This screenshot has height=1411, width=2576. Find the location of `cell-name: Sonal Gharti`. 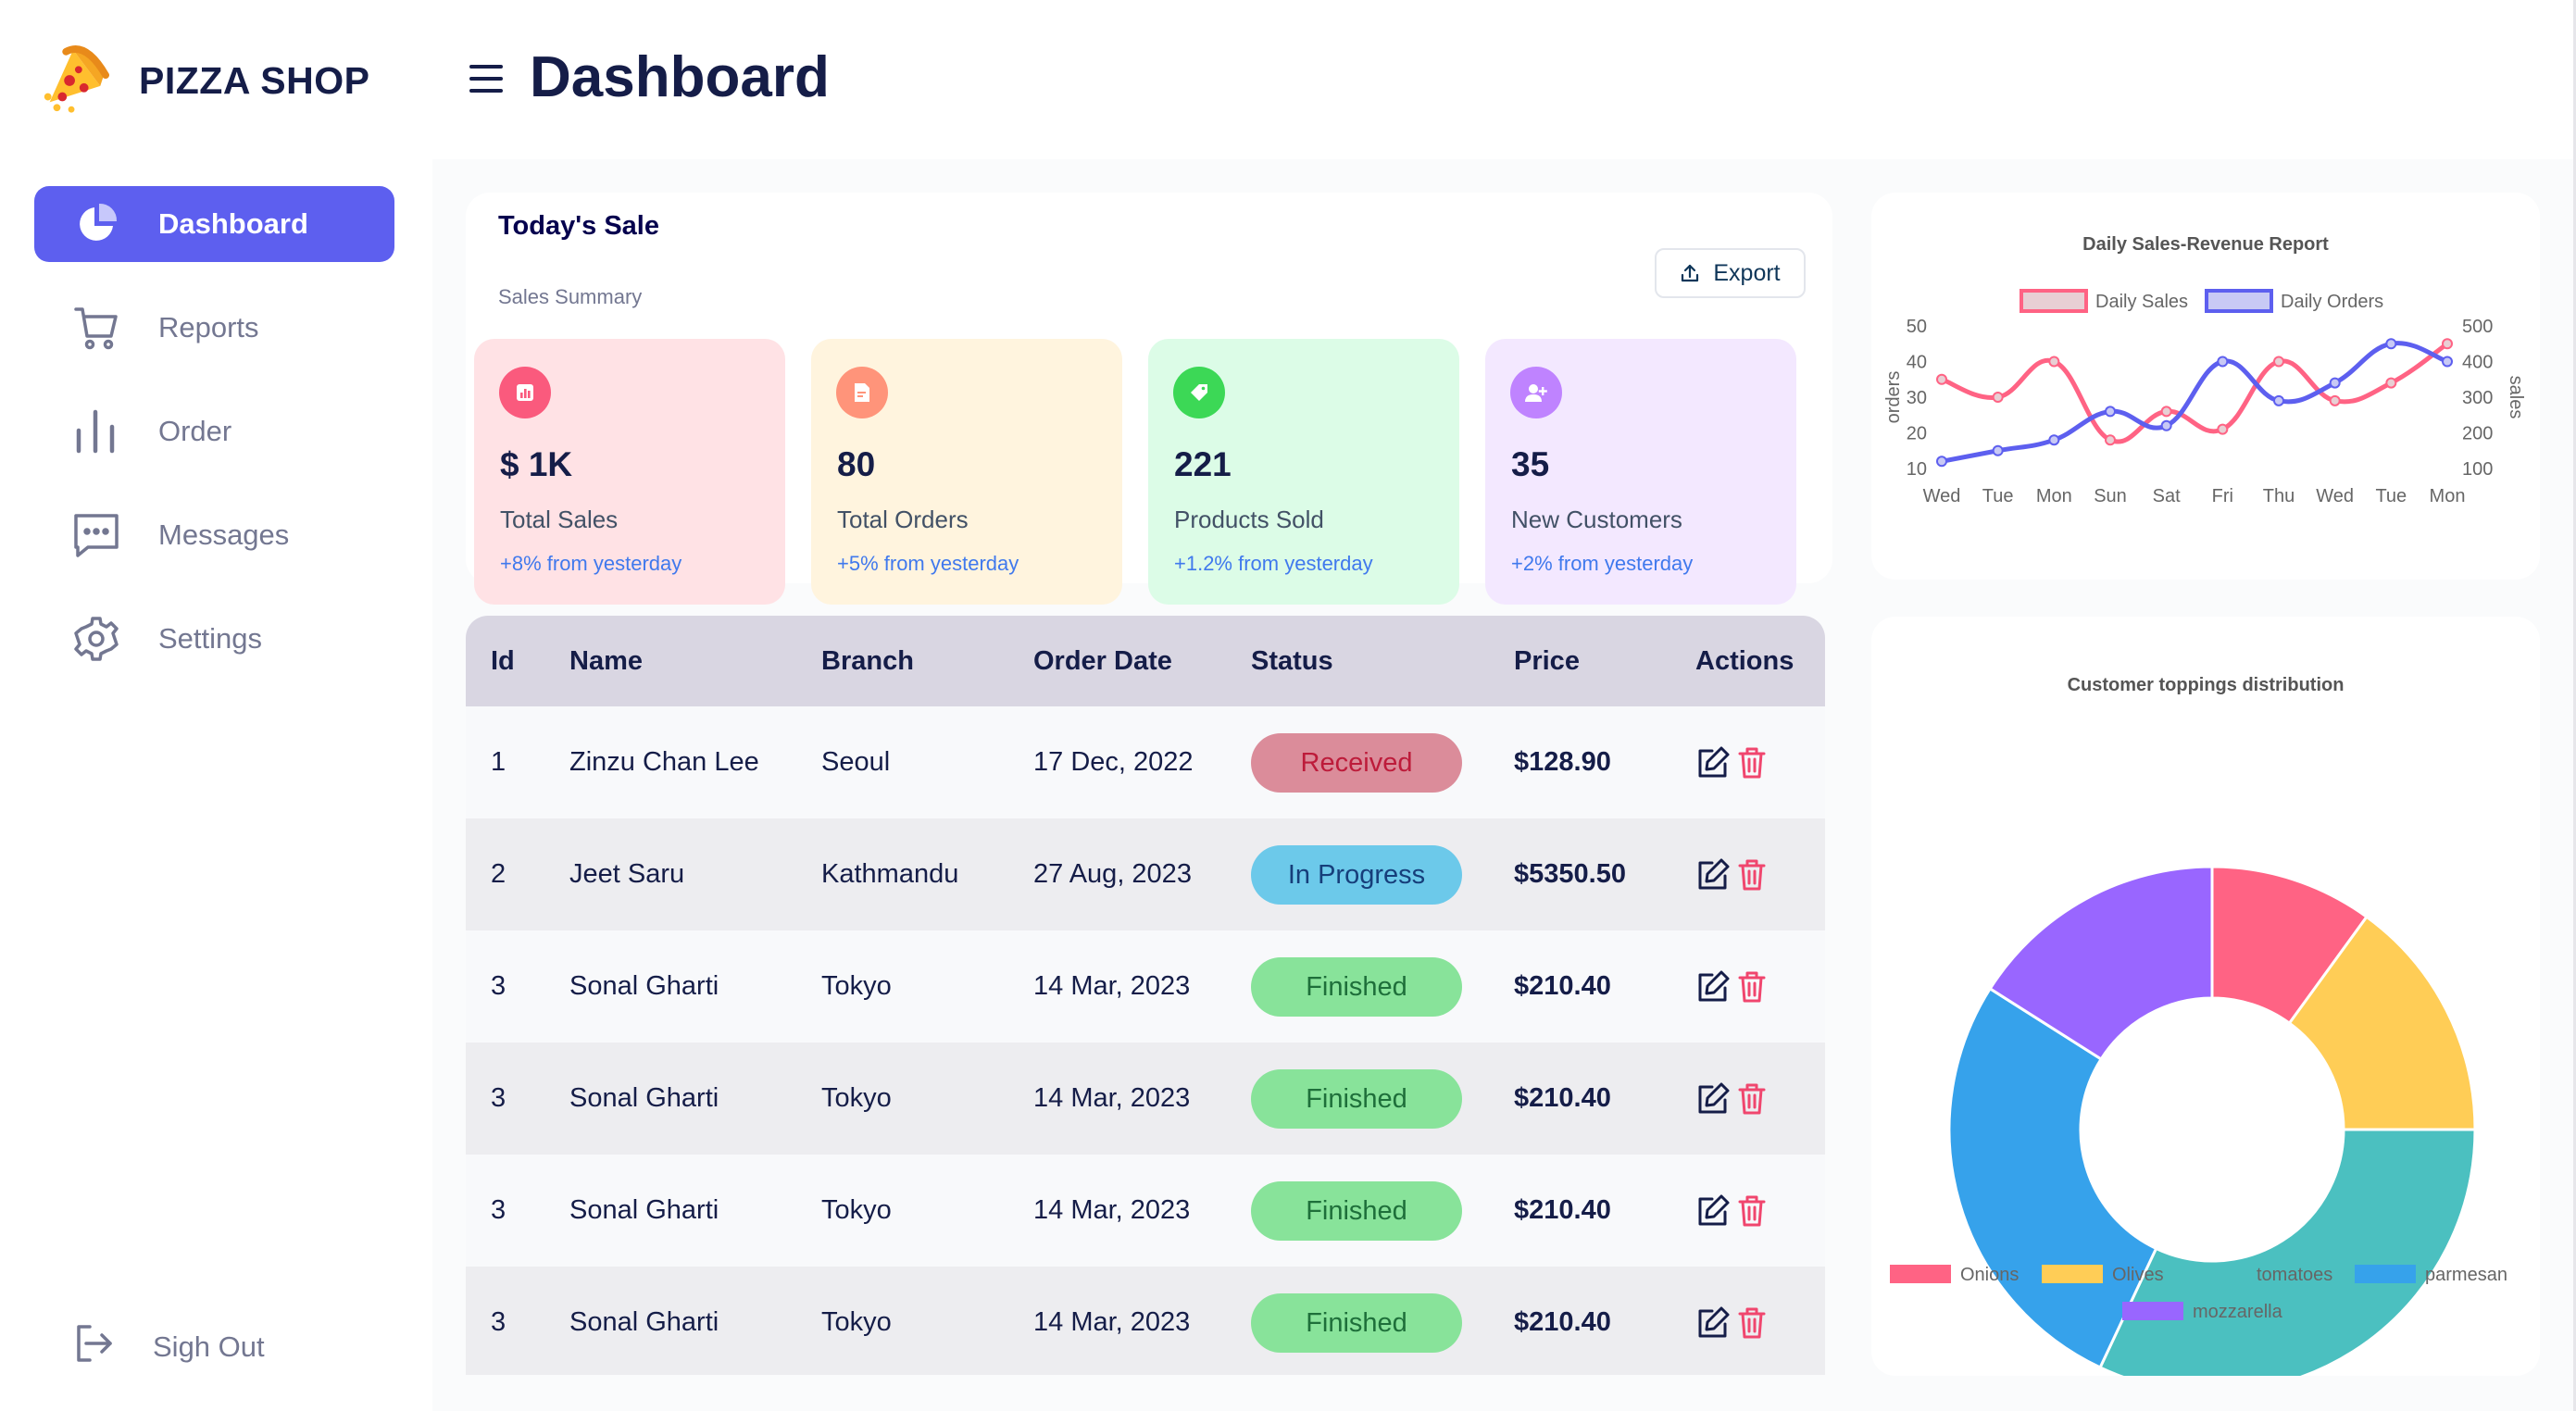

cell-name: Sonal Gharti is located at coordinates (695, 1099).